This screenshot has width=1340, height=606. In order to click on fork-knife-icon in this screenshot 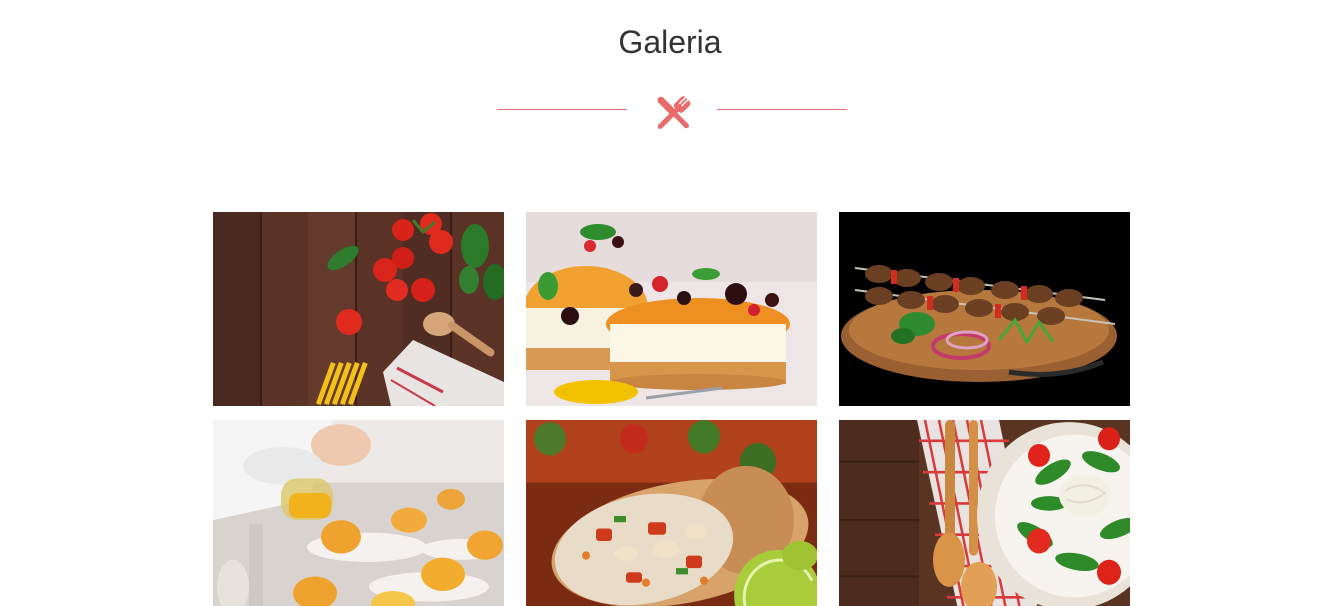, I will do `click(673, 113)`.